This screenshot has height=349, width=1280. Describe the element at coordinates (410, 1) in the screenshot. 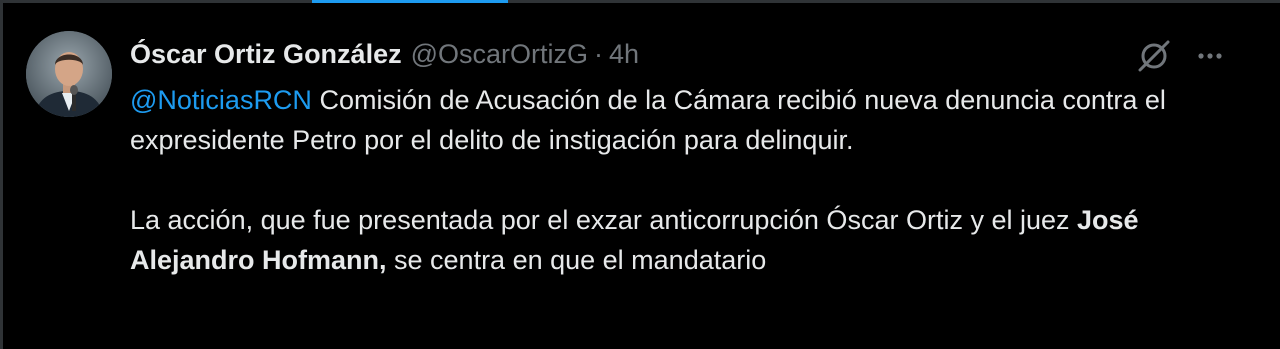

I see `active-tab-indicator` at that location.